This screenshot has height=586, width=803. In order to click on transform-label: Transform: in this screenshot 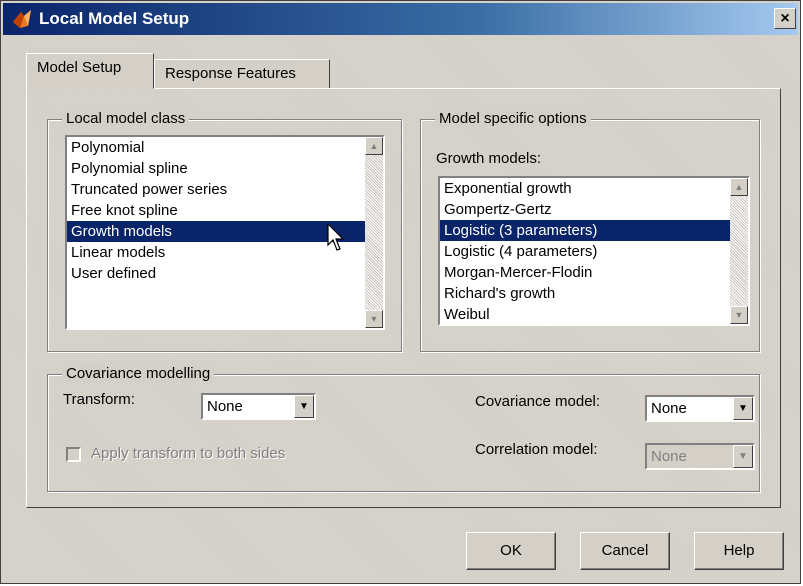, I will do `click(99, 399)`.